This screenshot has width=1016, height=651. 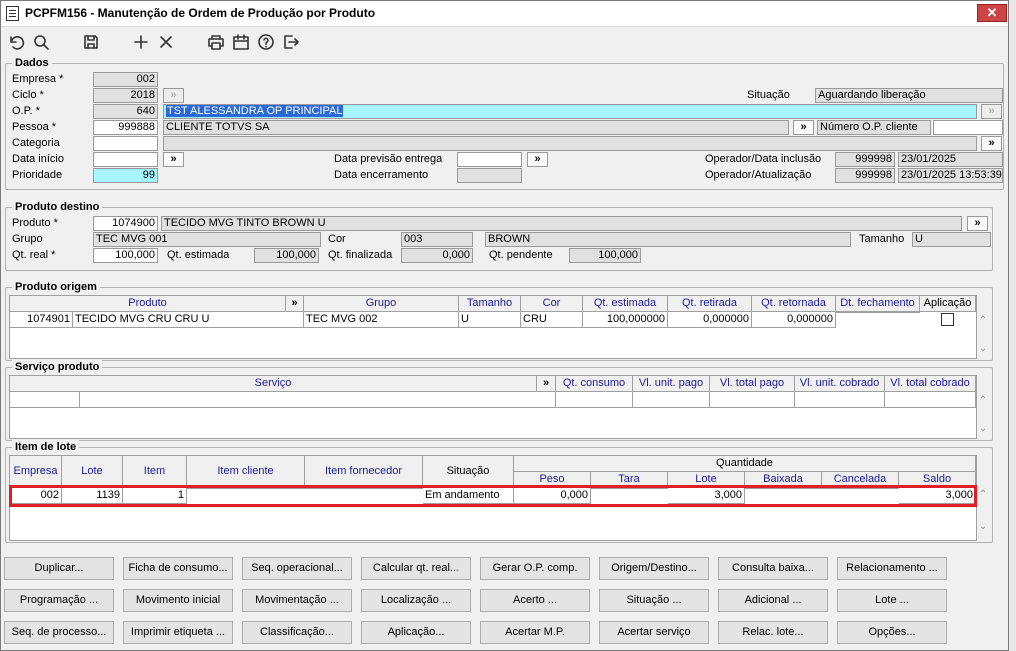 What do you see at coordinates (125, 223) in the screenshot?
I see `produto-field: 1074900` at bounding box center [125, 223].